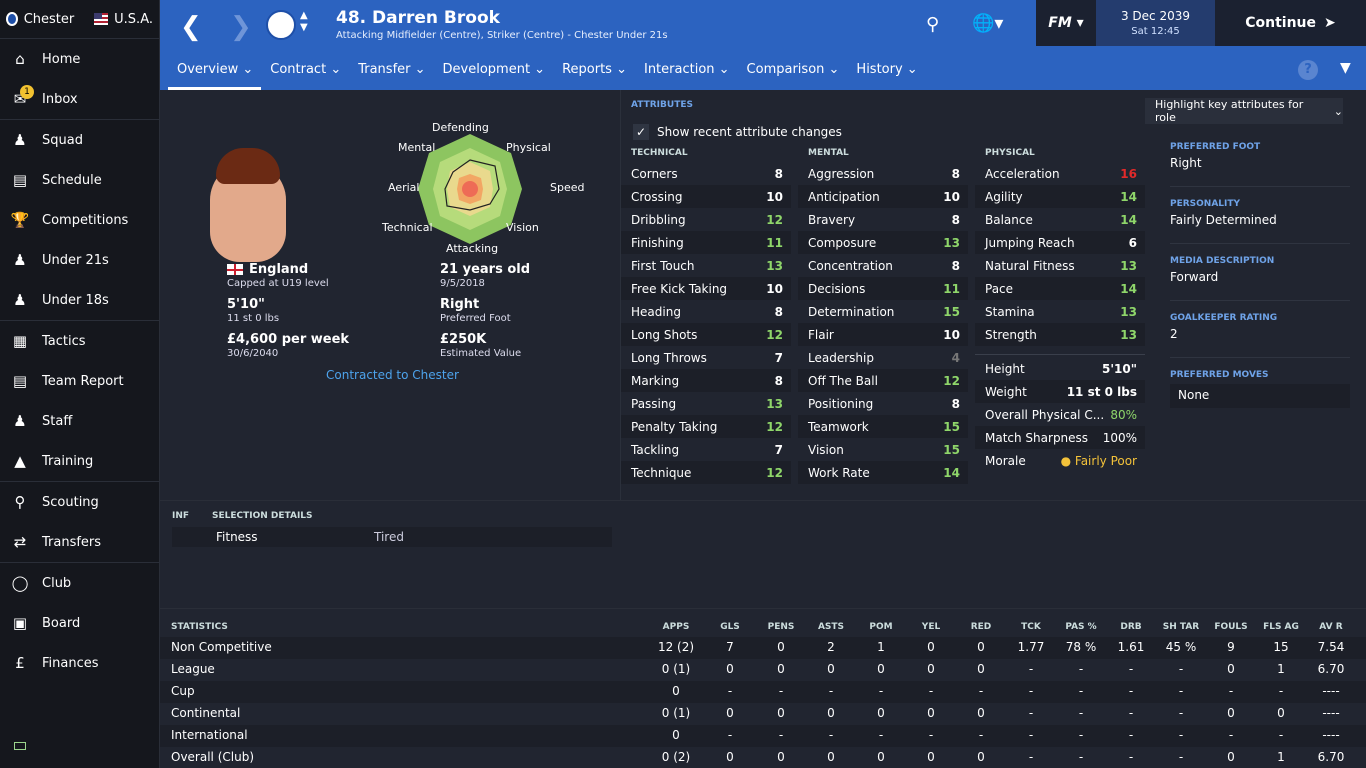 This screenshot has width=1366, height=768. I want to click on sidebar-item-transfers: ⇄ Transfers, so click(79, 542).